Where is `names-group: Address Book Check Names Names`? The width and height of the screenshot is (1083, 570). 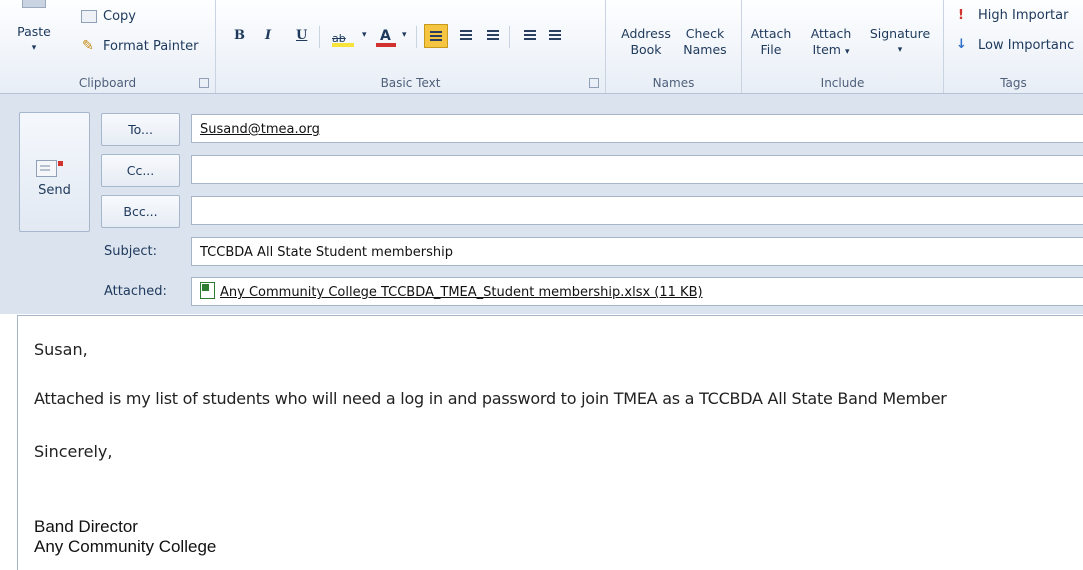 names-group: Address Book Check Names Names is located at coordinates (674, 46).